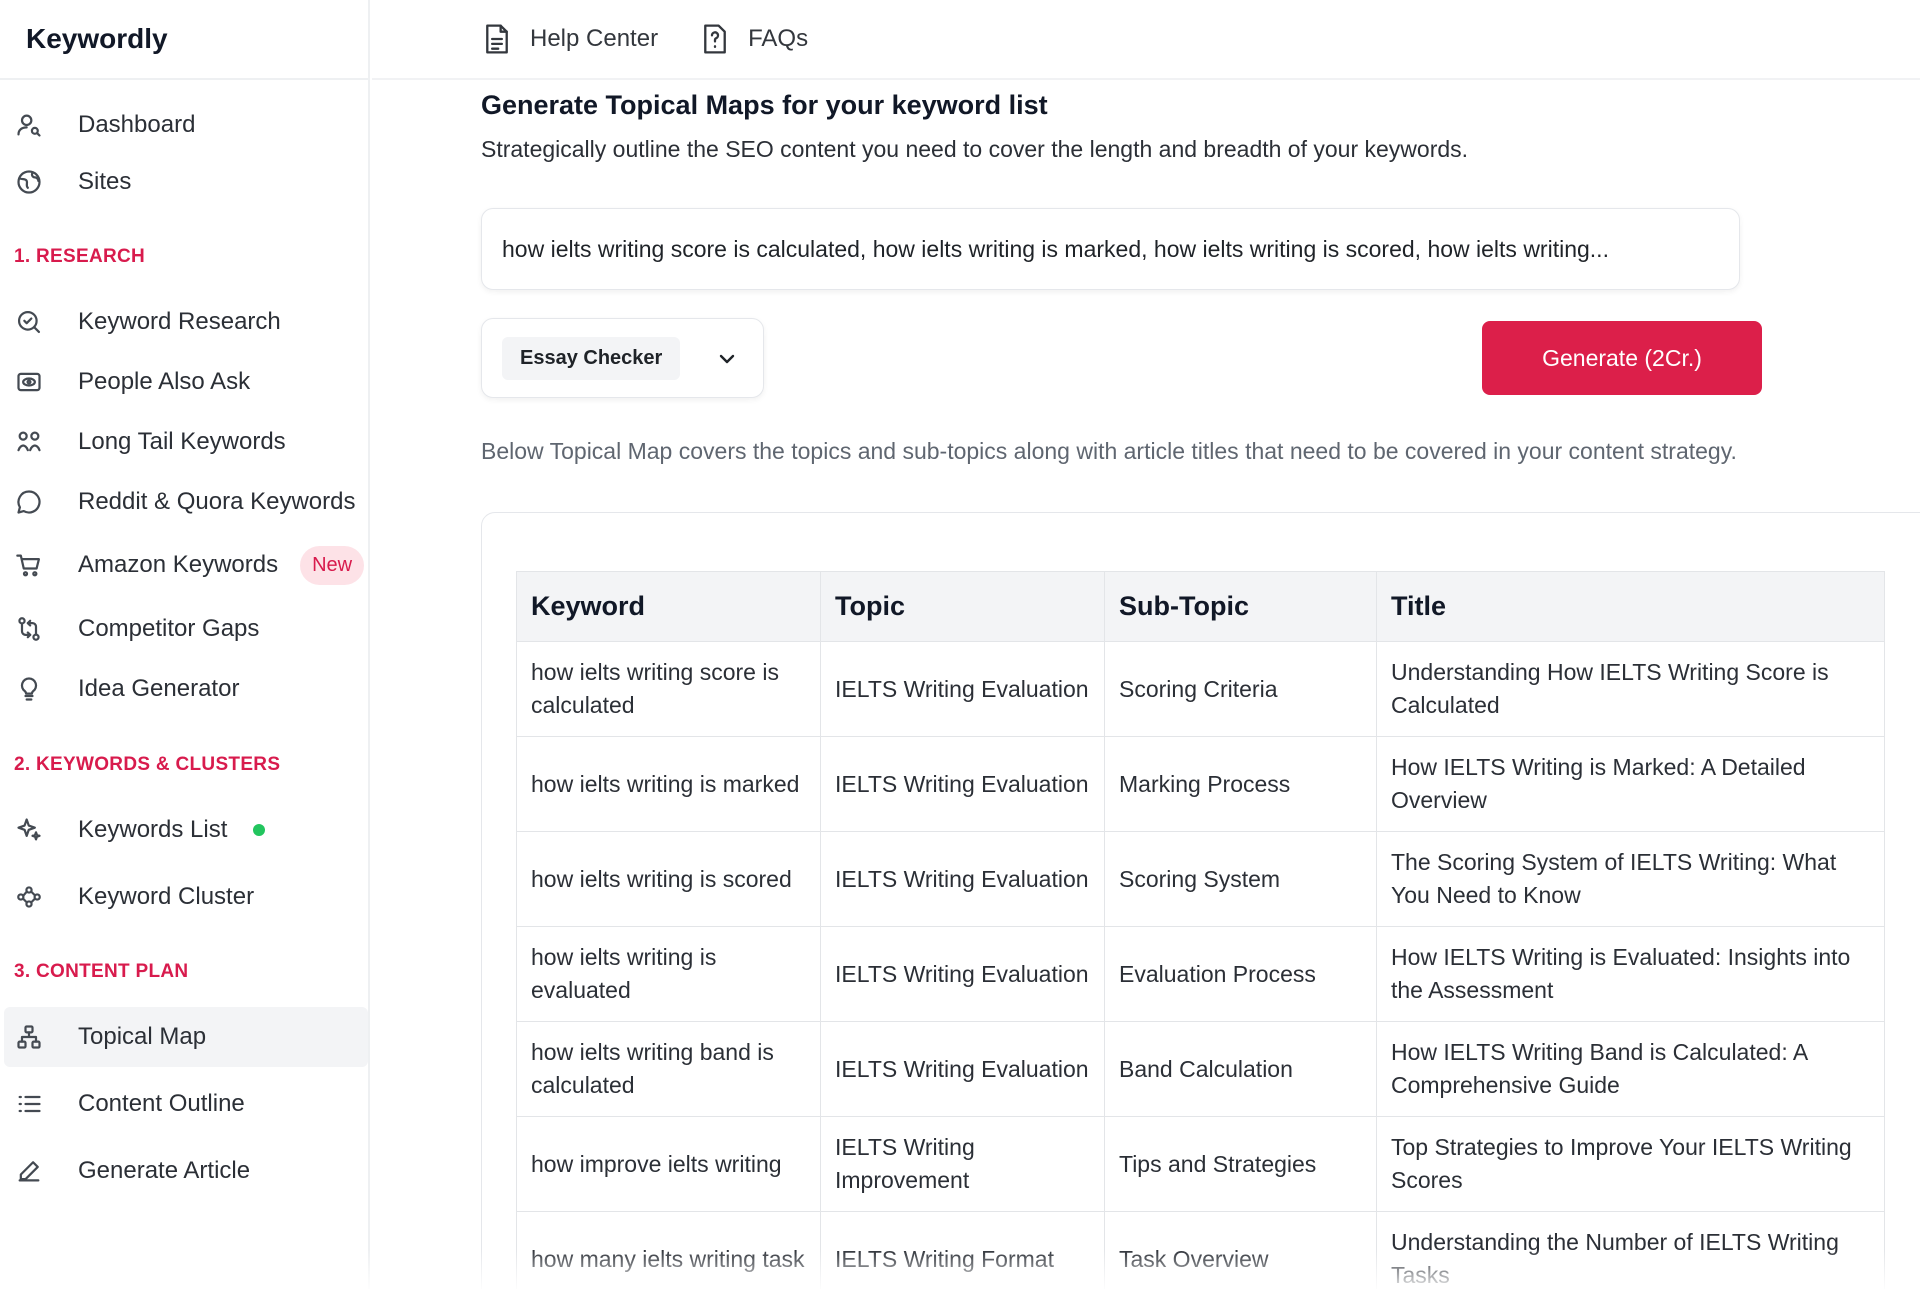 The height and width of the screenshot is (1289, 1920). I want to click on sidebar-item-label: Long Tail Keywords, so click(182, 441).